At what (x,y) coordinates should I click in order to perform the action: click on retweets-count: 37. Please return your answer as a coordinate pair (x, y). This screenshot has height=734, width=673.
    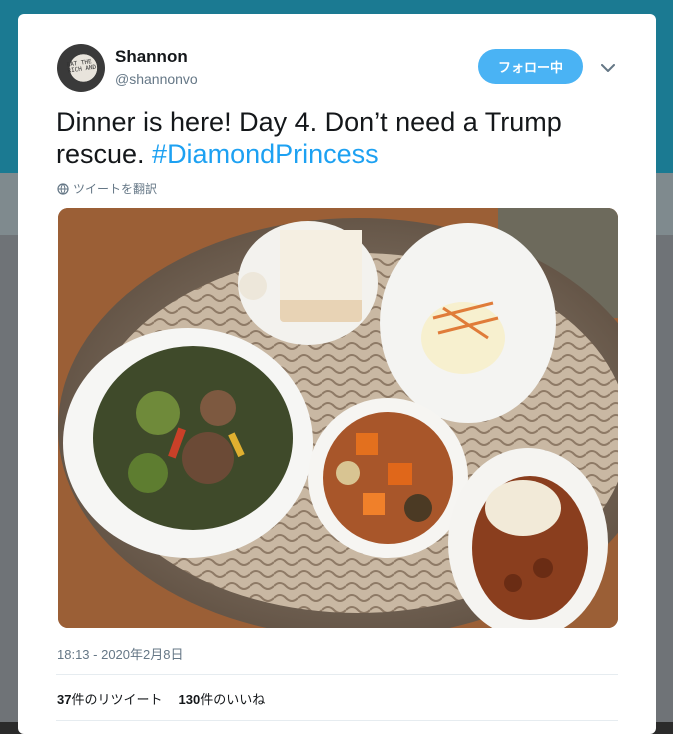
    Looking at the image, I should click on (64, 699).